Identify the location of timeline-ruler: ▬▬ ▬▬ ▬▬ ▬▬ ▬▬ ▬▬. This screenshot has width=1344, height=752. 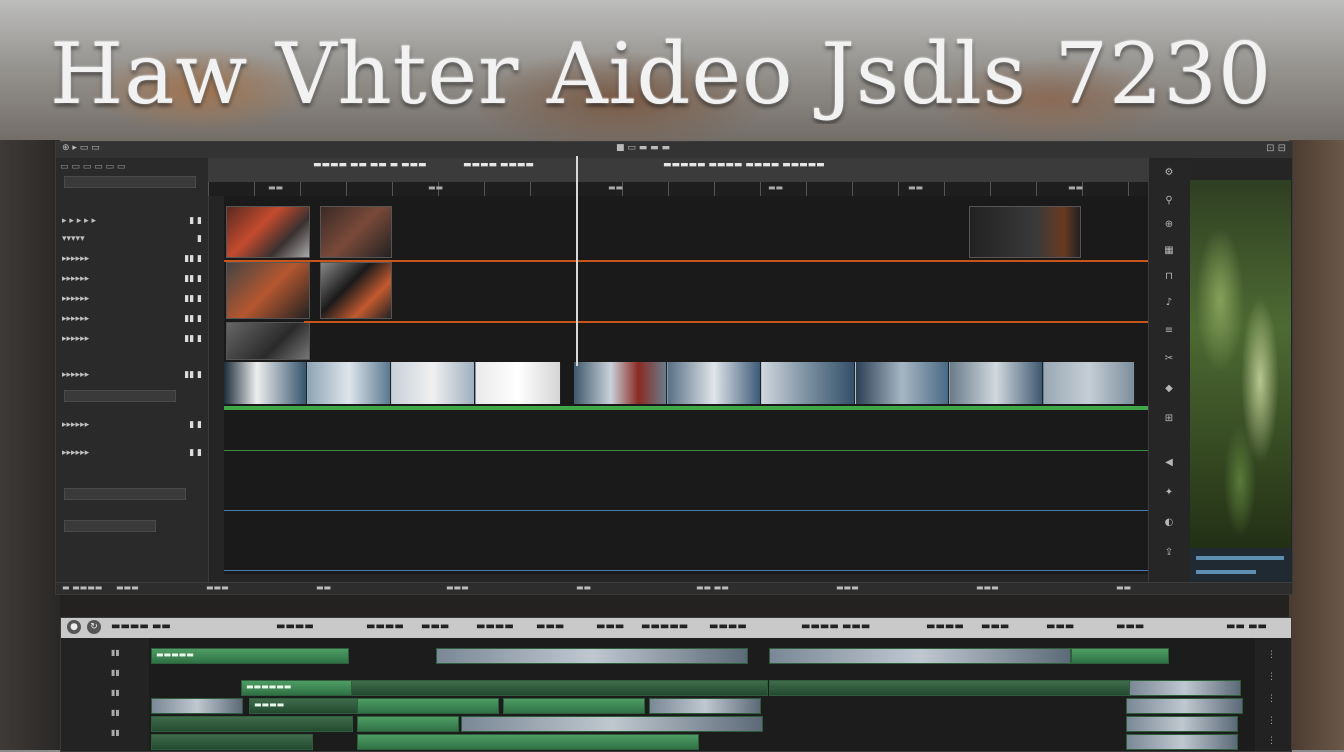
(678, 189).